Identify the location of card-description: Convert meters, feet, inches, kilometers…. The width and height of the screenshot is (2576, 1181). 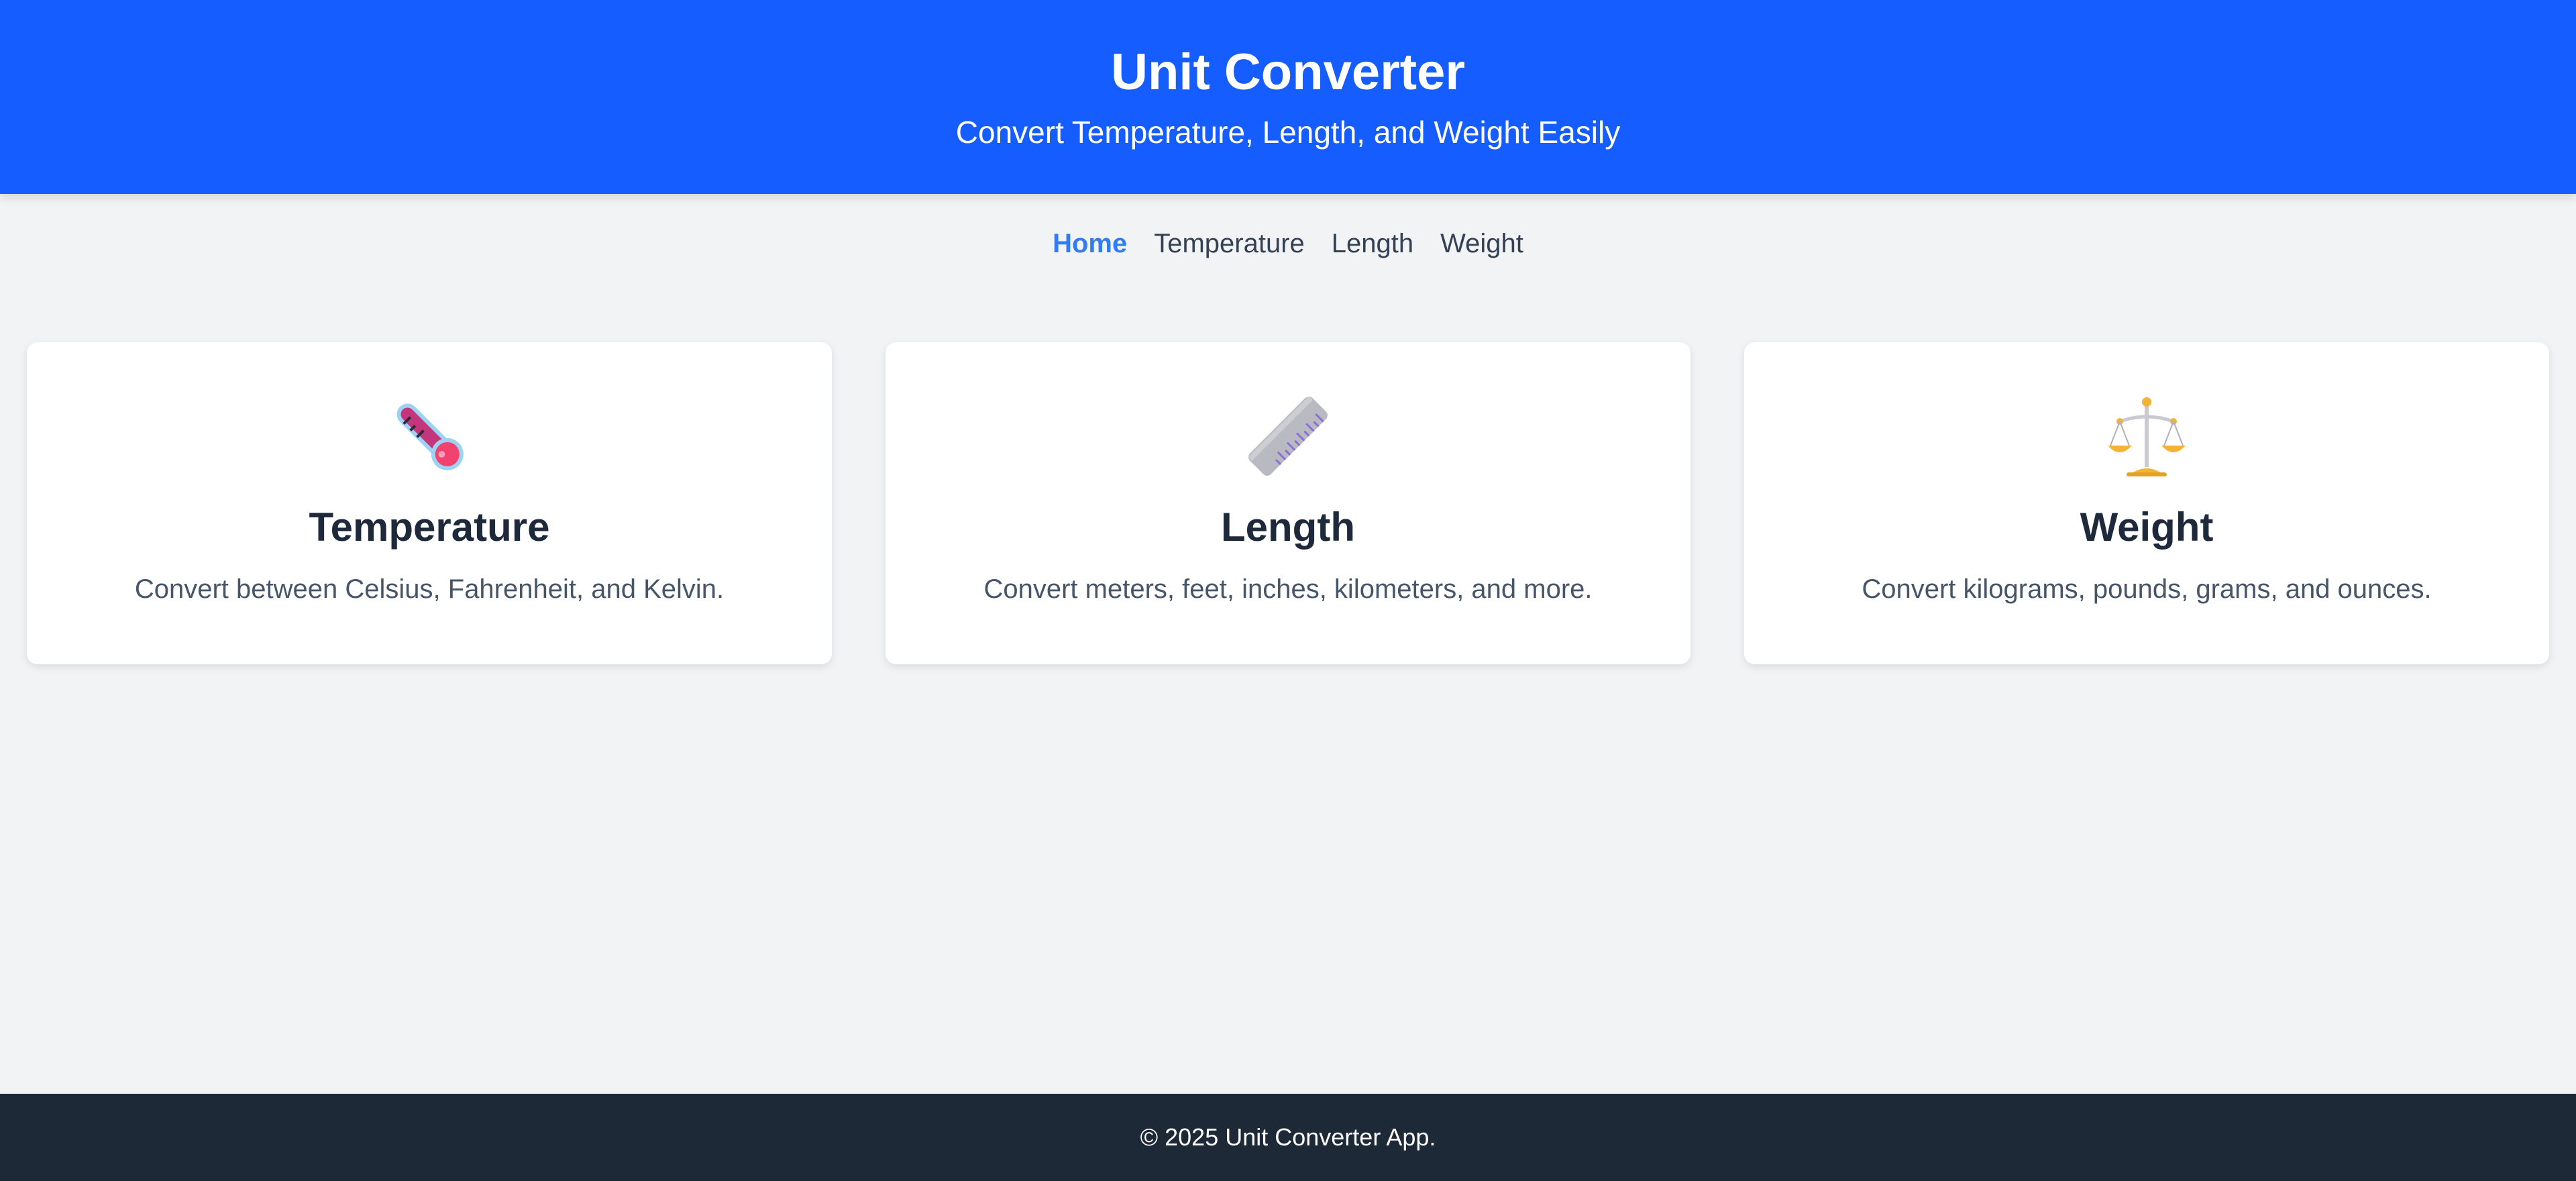
(1288, 589).